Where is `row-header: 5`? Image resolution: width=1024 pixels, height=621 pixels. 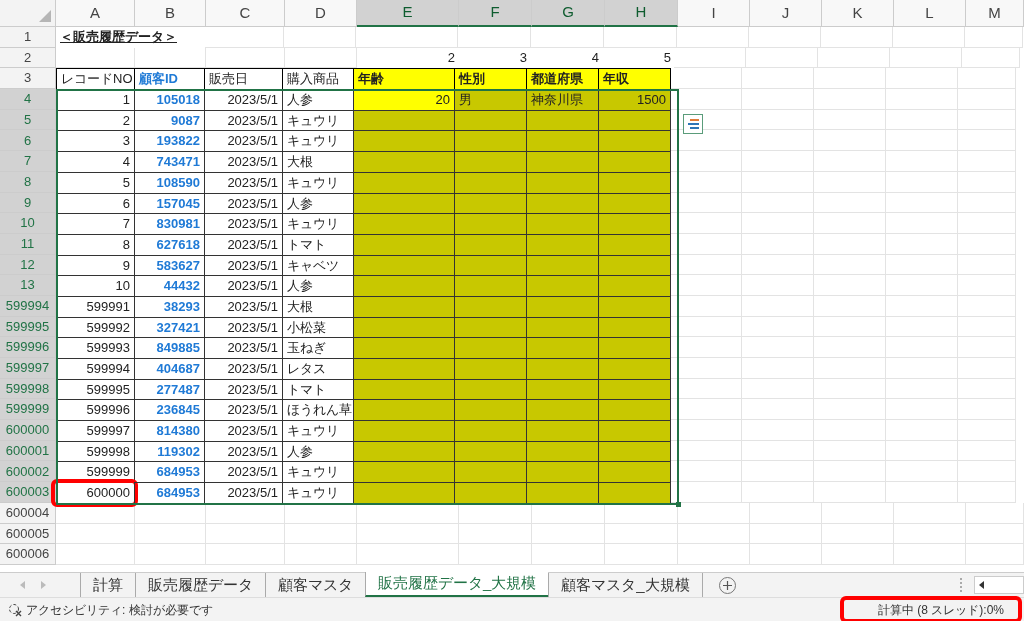 row-header: 5 is located at coordinates (28, 120).